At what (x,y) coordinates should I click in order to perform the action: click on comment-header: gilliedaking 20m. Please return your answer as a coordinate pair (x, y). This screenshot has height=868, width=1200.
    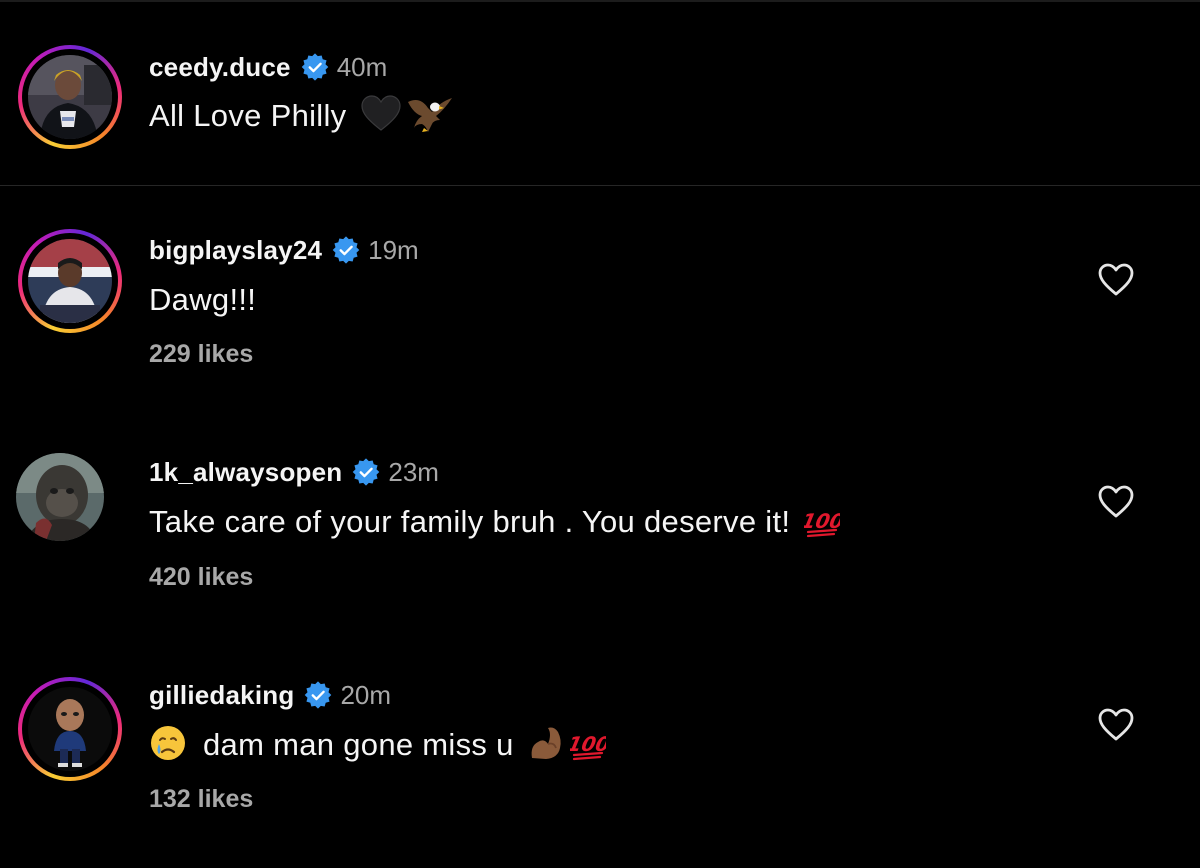
    Looking at the image, I should click on (270, 695).